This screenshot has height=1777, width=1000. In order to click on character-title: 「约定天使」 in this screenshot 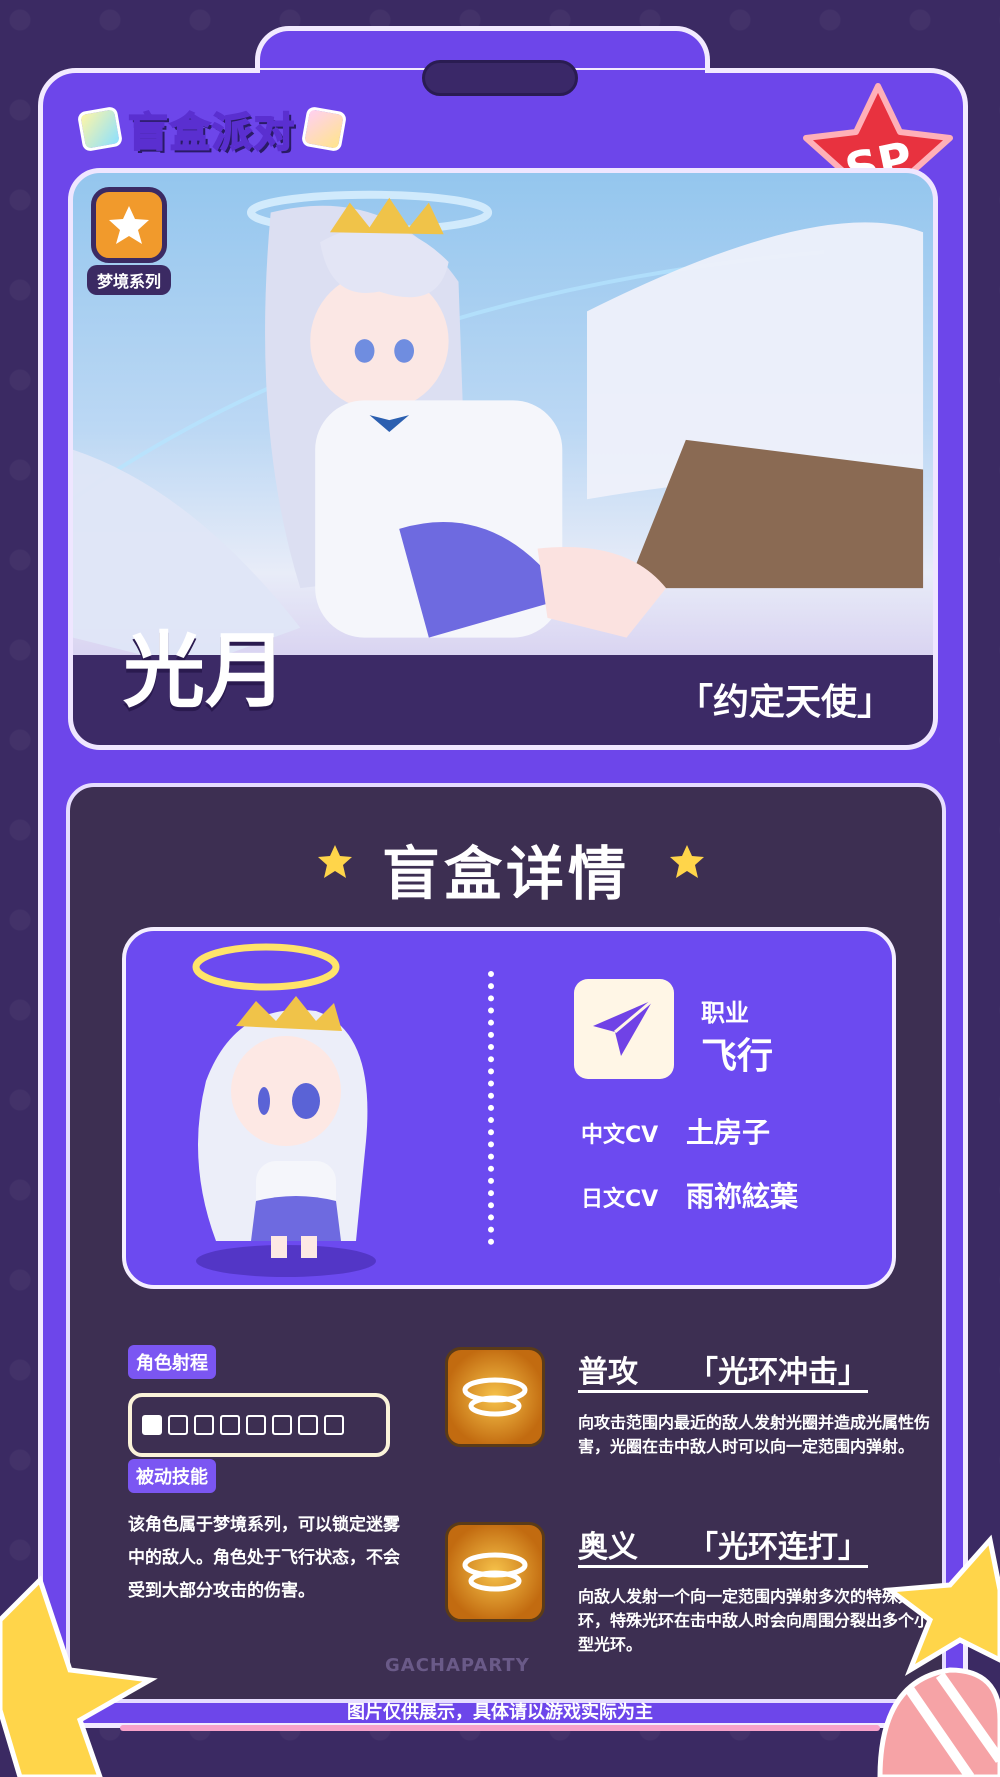, I will do `click(784, 702)`.